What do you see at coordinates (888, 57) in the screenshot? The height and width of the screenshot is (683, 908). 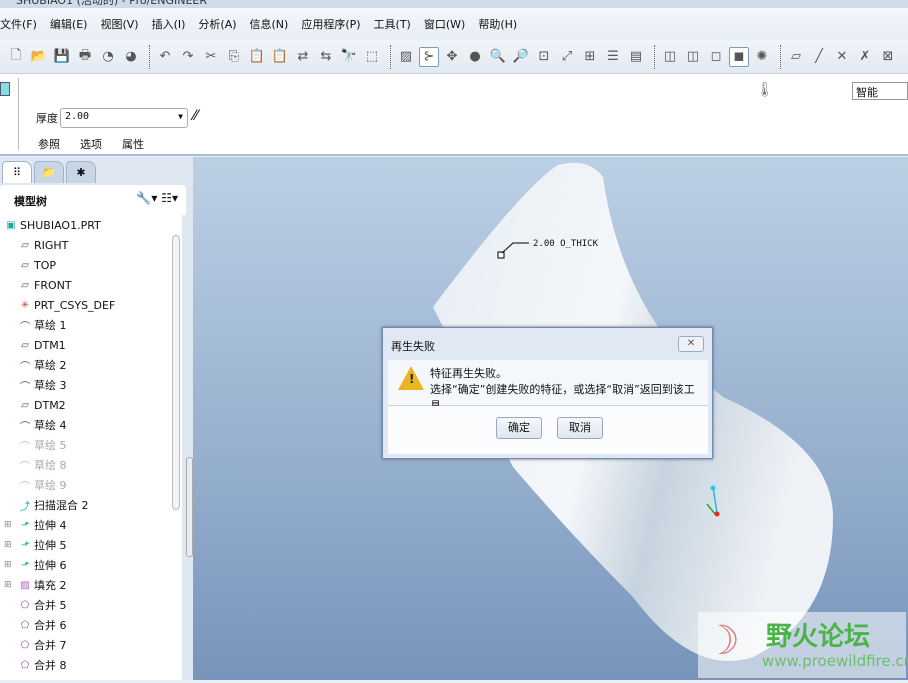 I see `annotation-icon: ⊠` at bounding box center [888, 57].